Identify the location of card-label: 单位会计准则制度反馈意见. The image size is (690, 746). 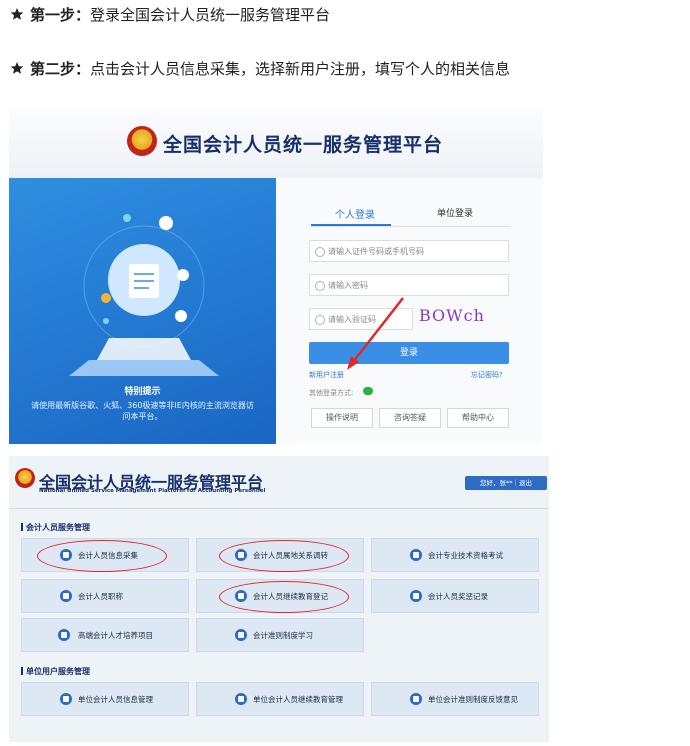
(473, 699).